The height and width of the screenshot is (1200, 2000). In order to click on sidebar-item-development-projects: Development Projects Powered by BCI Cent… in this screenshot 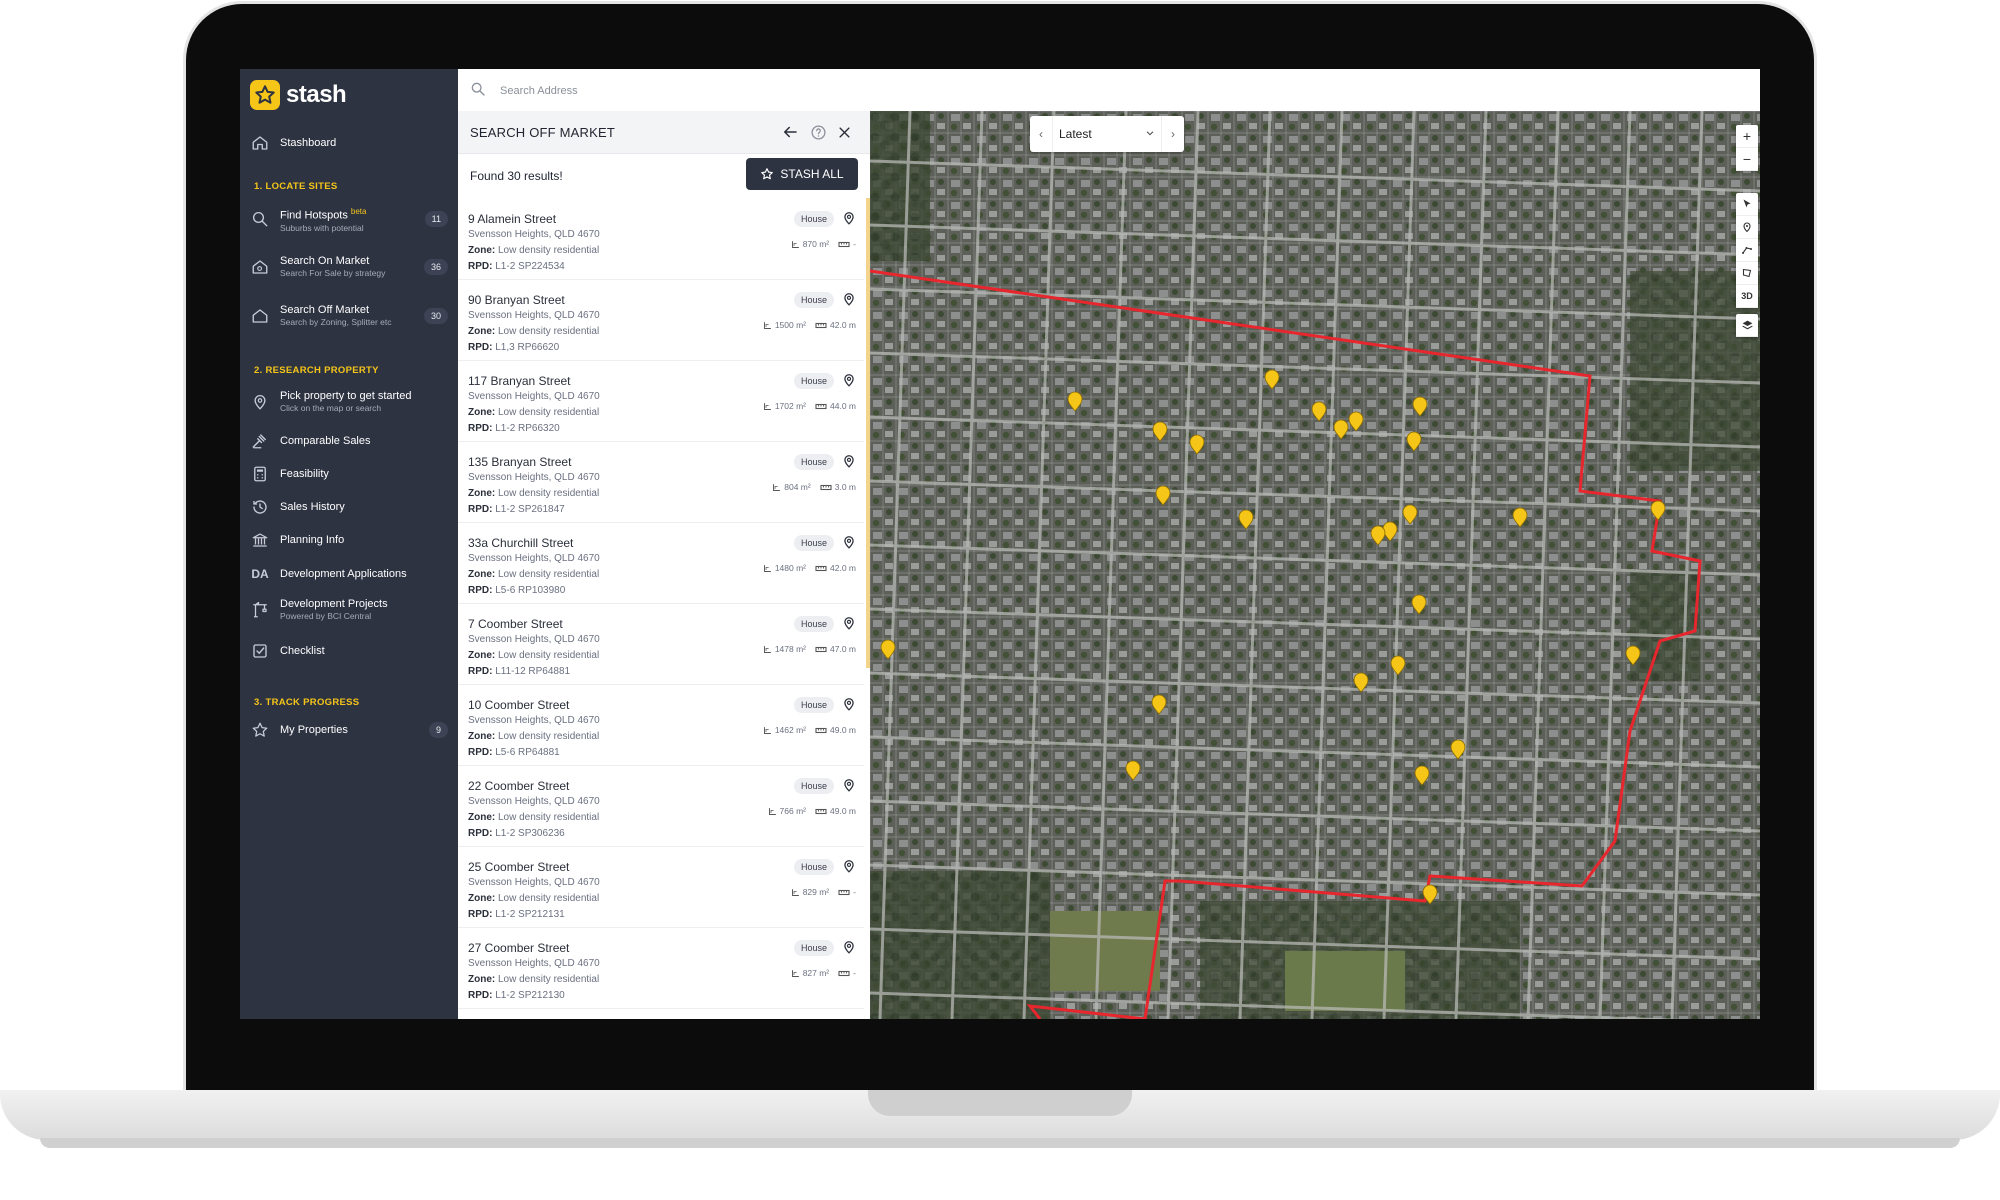, I will do `click(350, 609)`.